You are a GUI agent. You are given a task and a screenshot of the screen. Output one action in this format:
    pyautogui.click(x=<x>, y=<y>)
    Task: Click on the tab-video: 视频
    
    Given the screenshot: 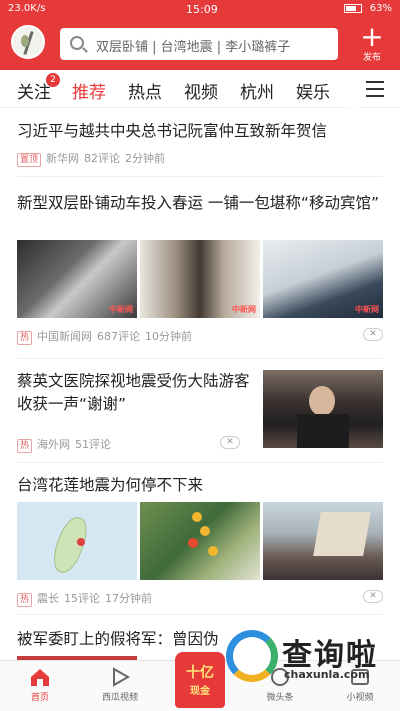 What is the action you would take?
    pyautogui.click(x=201, y=90)
    